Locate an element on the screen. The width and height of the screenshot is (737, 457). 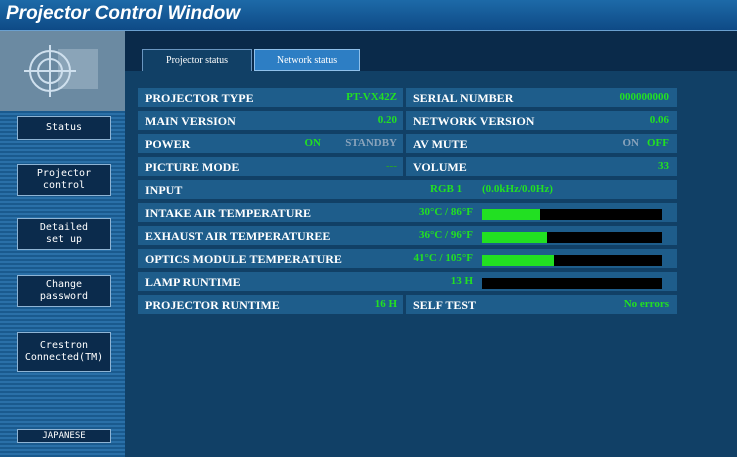
window-title: Projector Control Window is located at coordinates (123, 13).